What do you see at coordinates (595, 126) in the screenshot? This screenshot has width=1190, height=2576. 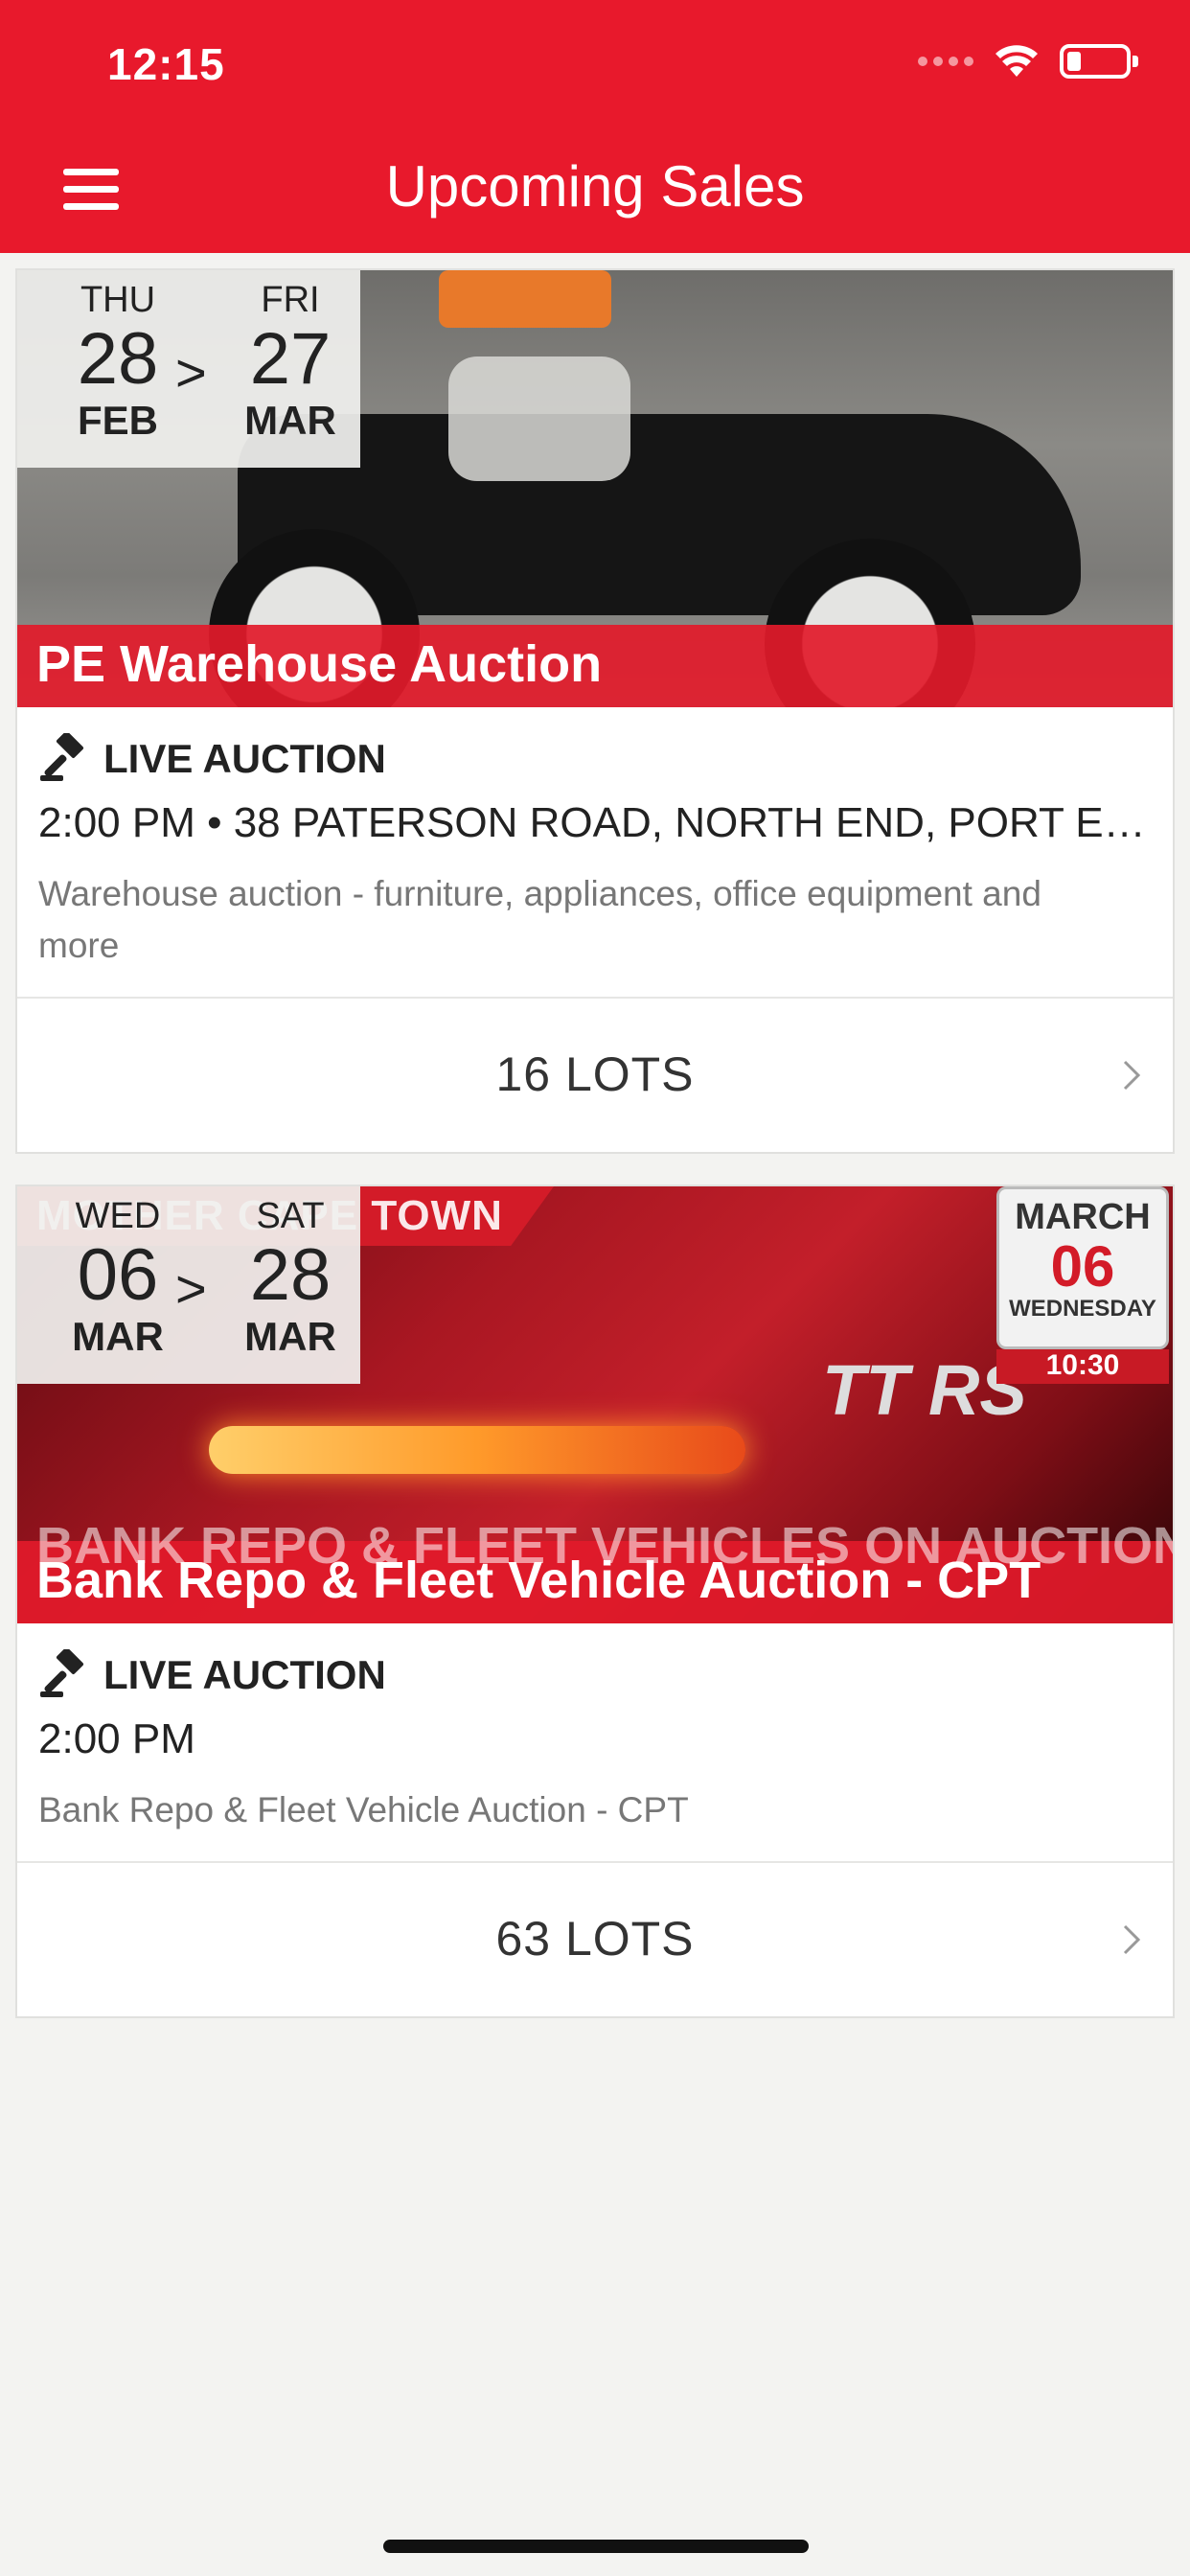 I see `top-bar: 12:15 Upcoming Sales` at bounding box center [595, 126].